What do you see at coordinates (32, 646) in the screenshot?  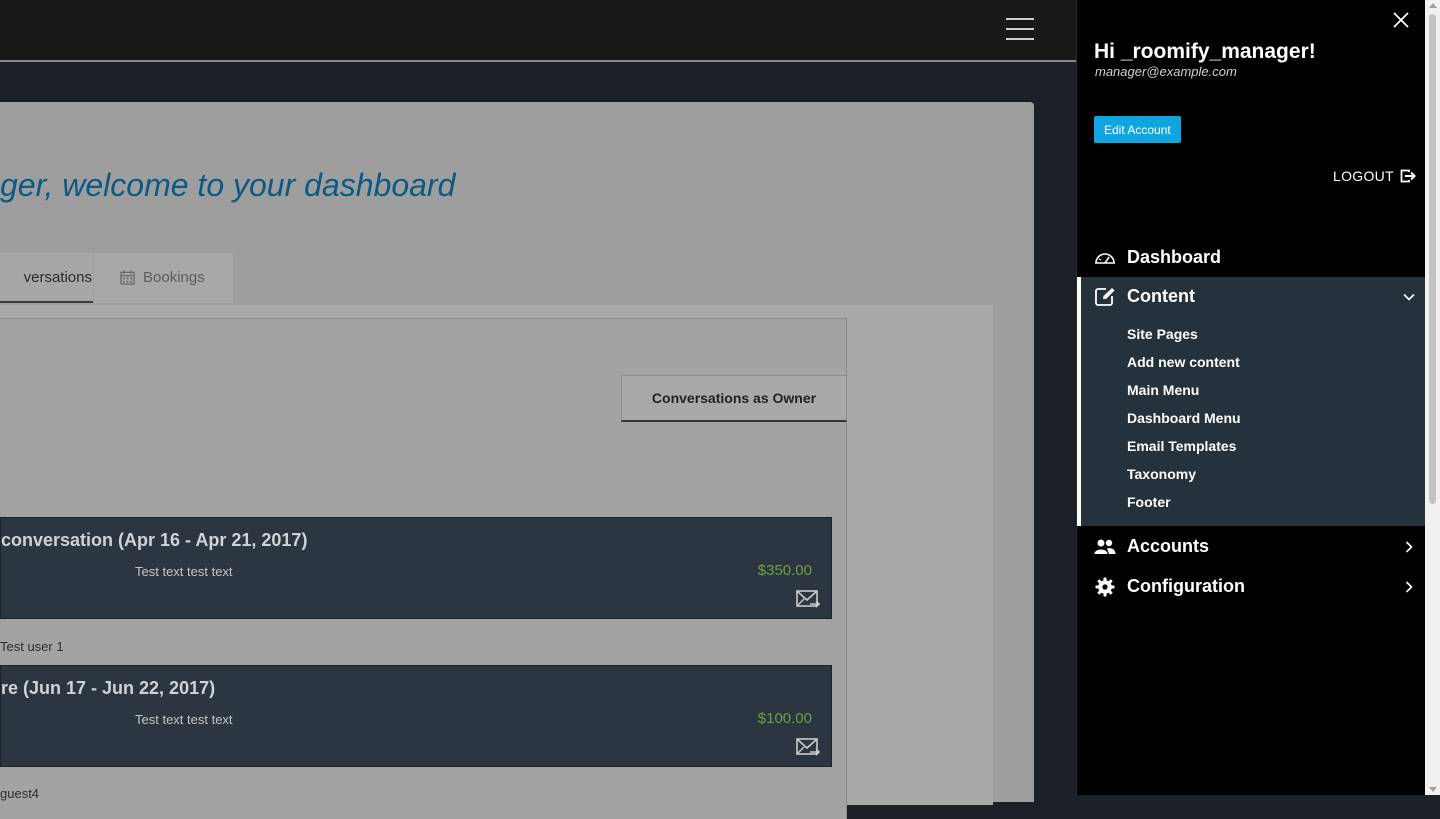 I see `conversation-user: Test user 1` at bounding box center [32, 646].